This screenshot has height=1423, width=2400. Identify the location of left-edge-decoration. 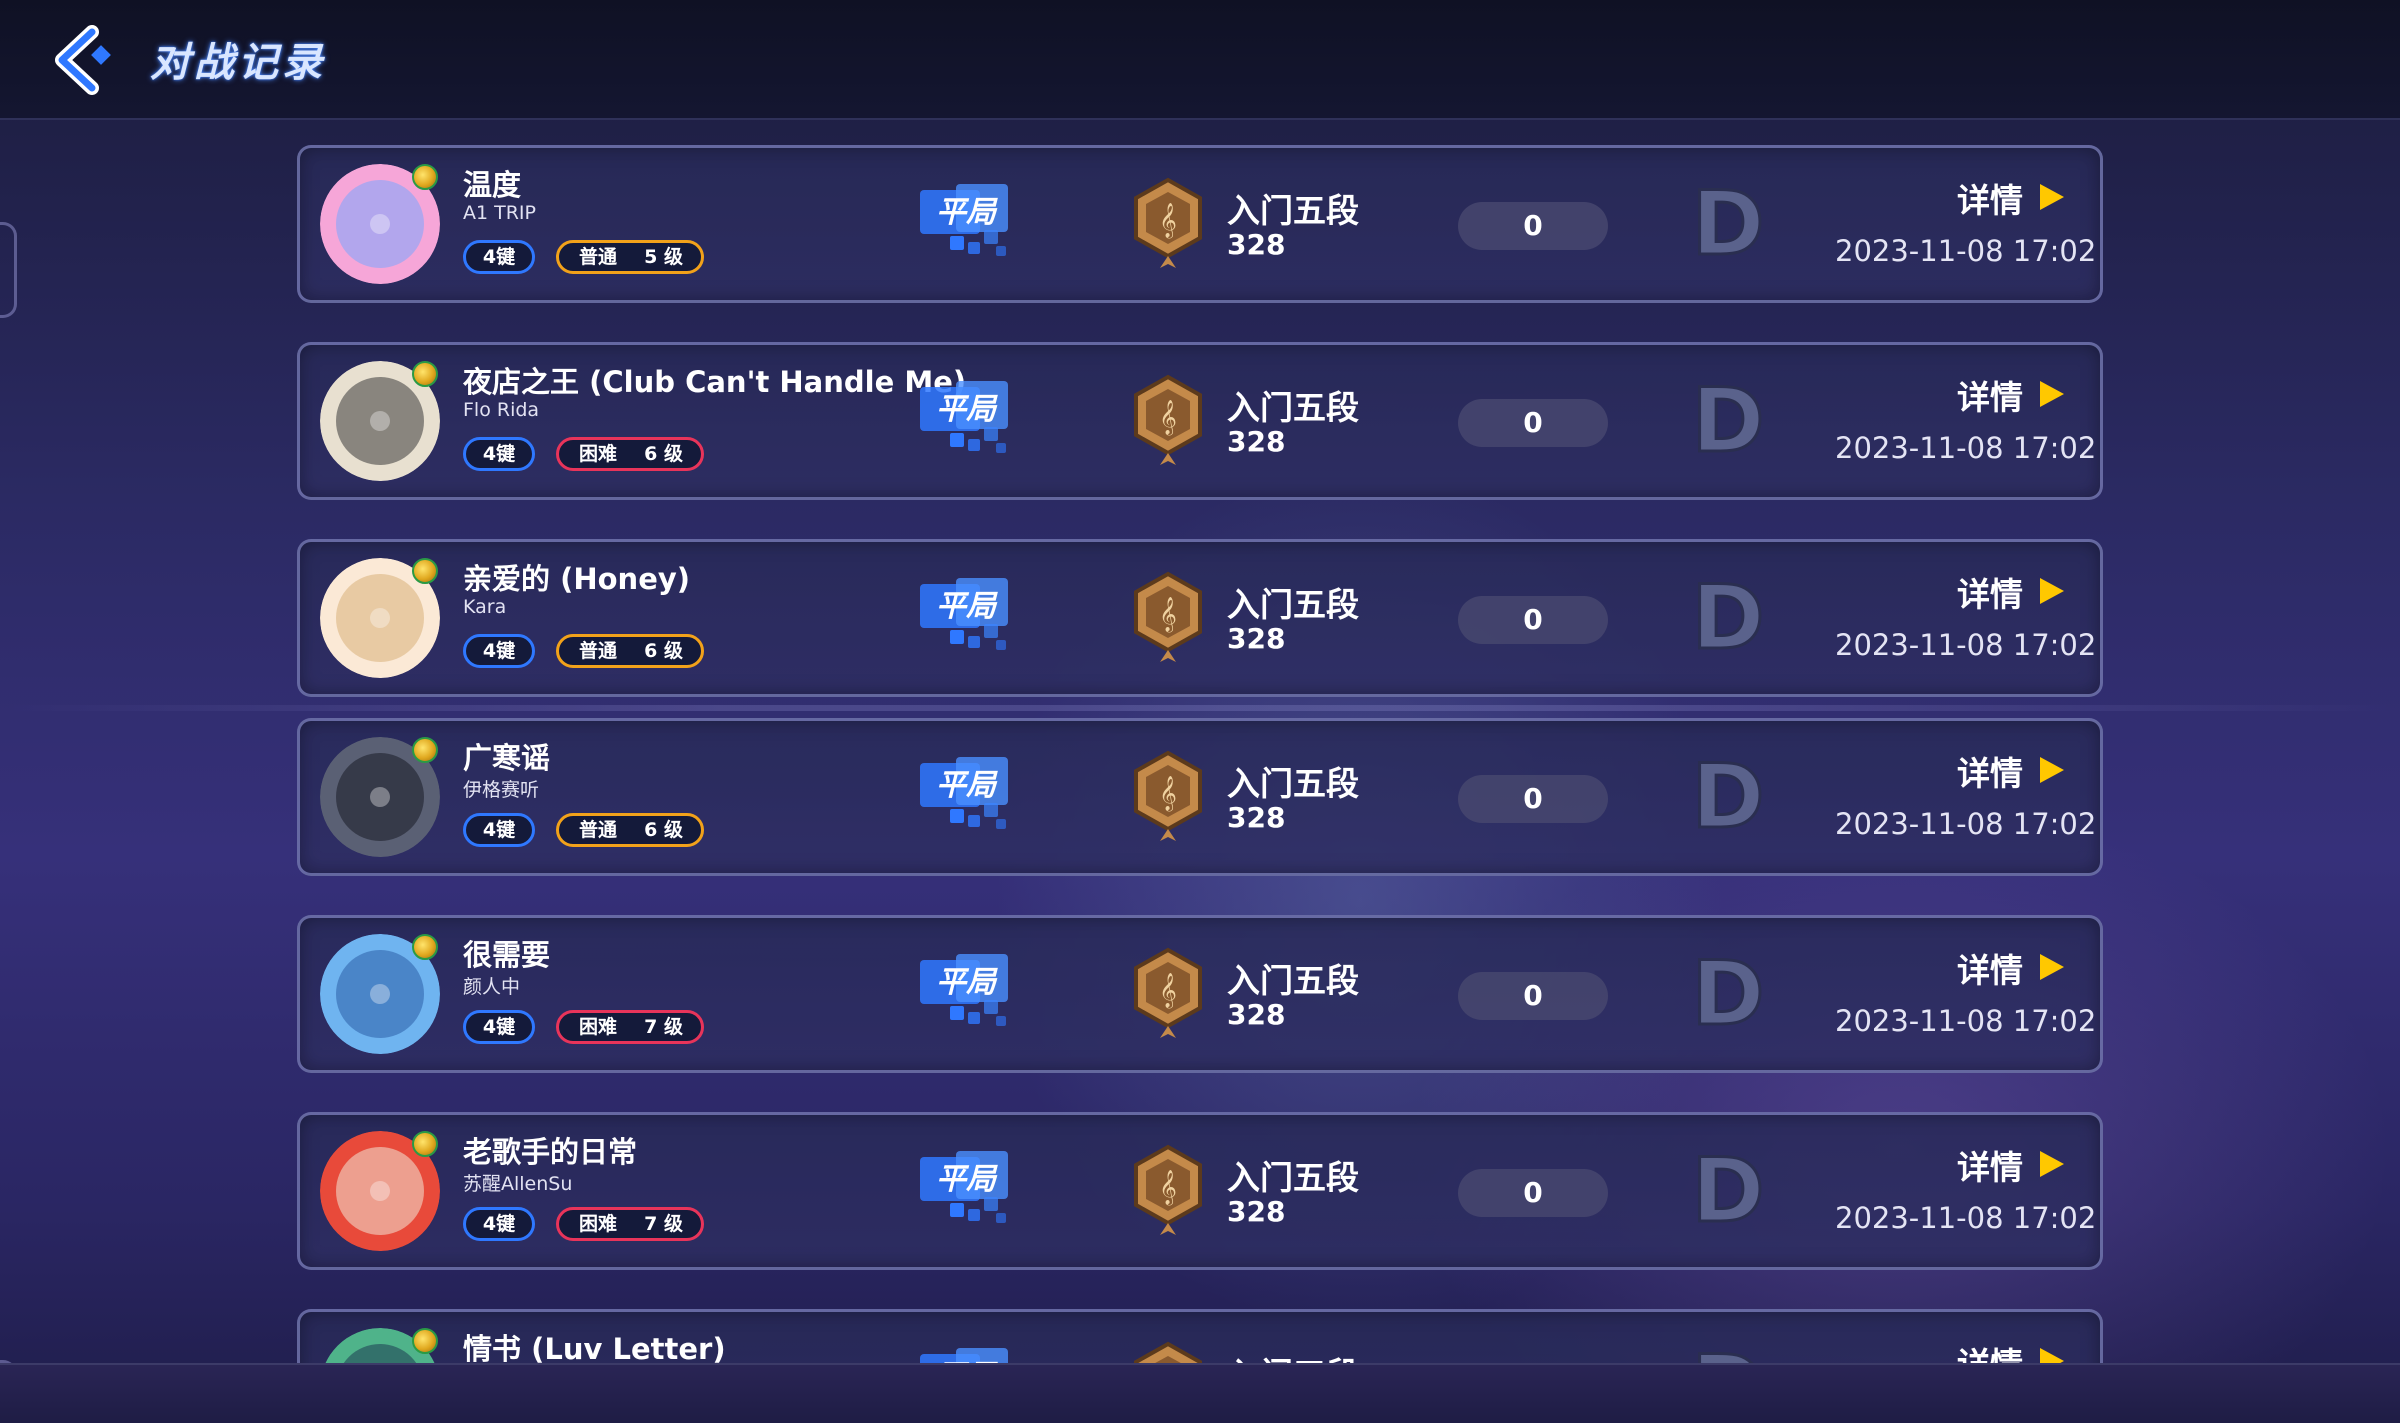
(8, 270).